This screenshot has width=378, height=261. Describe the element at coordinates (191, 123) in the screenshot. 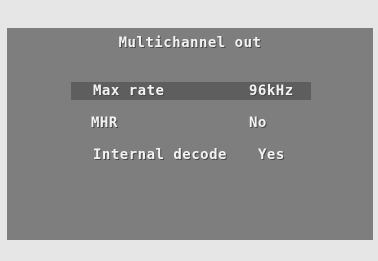

I see `menu-item-mhr: MHR No` at that location.